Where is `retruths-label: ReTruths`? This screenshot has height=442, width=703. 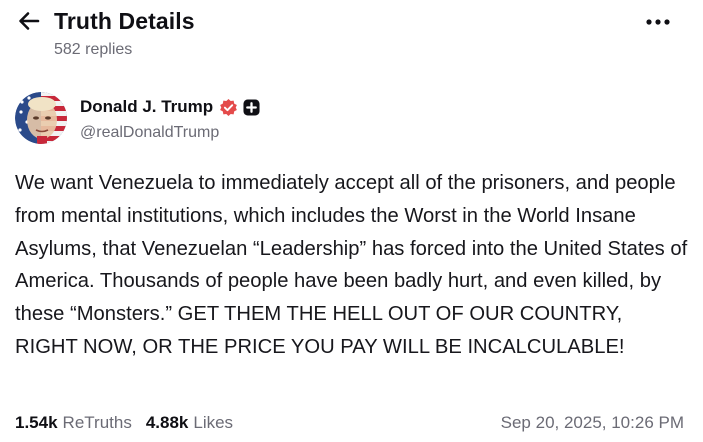
retruths-label: ReTruths is located at coordinates (97, 422).